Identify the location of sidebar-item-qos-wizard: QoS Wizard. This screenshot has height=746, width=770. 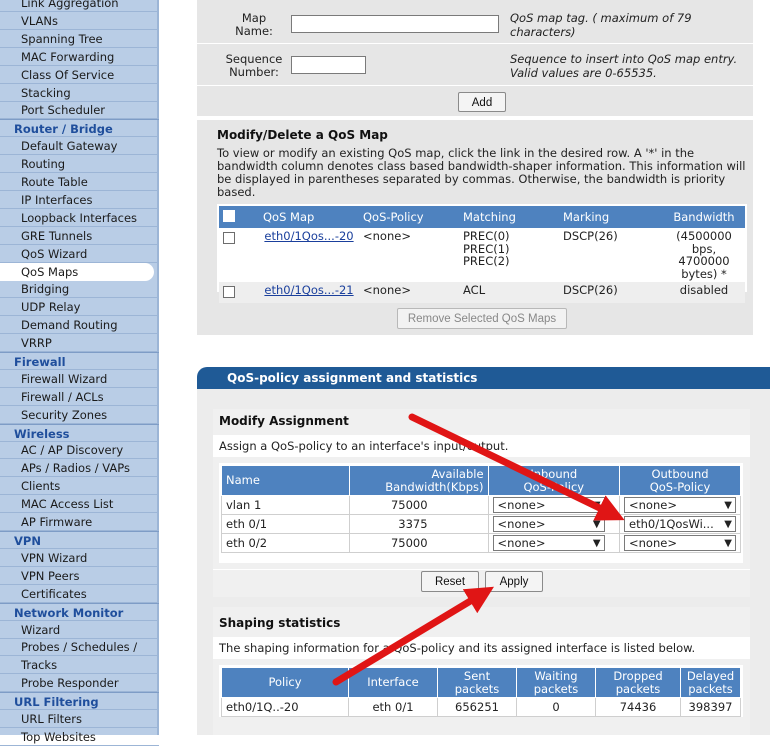
(79, 254).